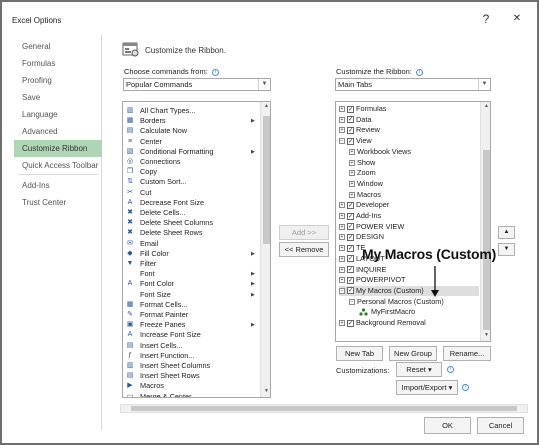 This screenshot has height=445, width=539. I want to click on list-item: ◆ Fill Color ▶, so click(195, 254).